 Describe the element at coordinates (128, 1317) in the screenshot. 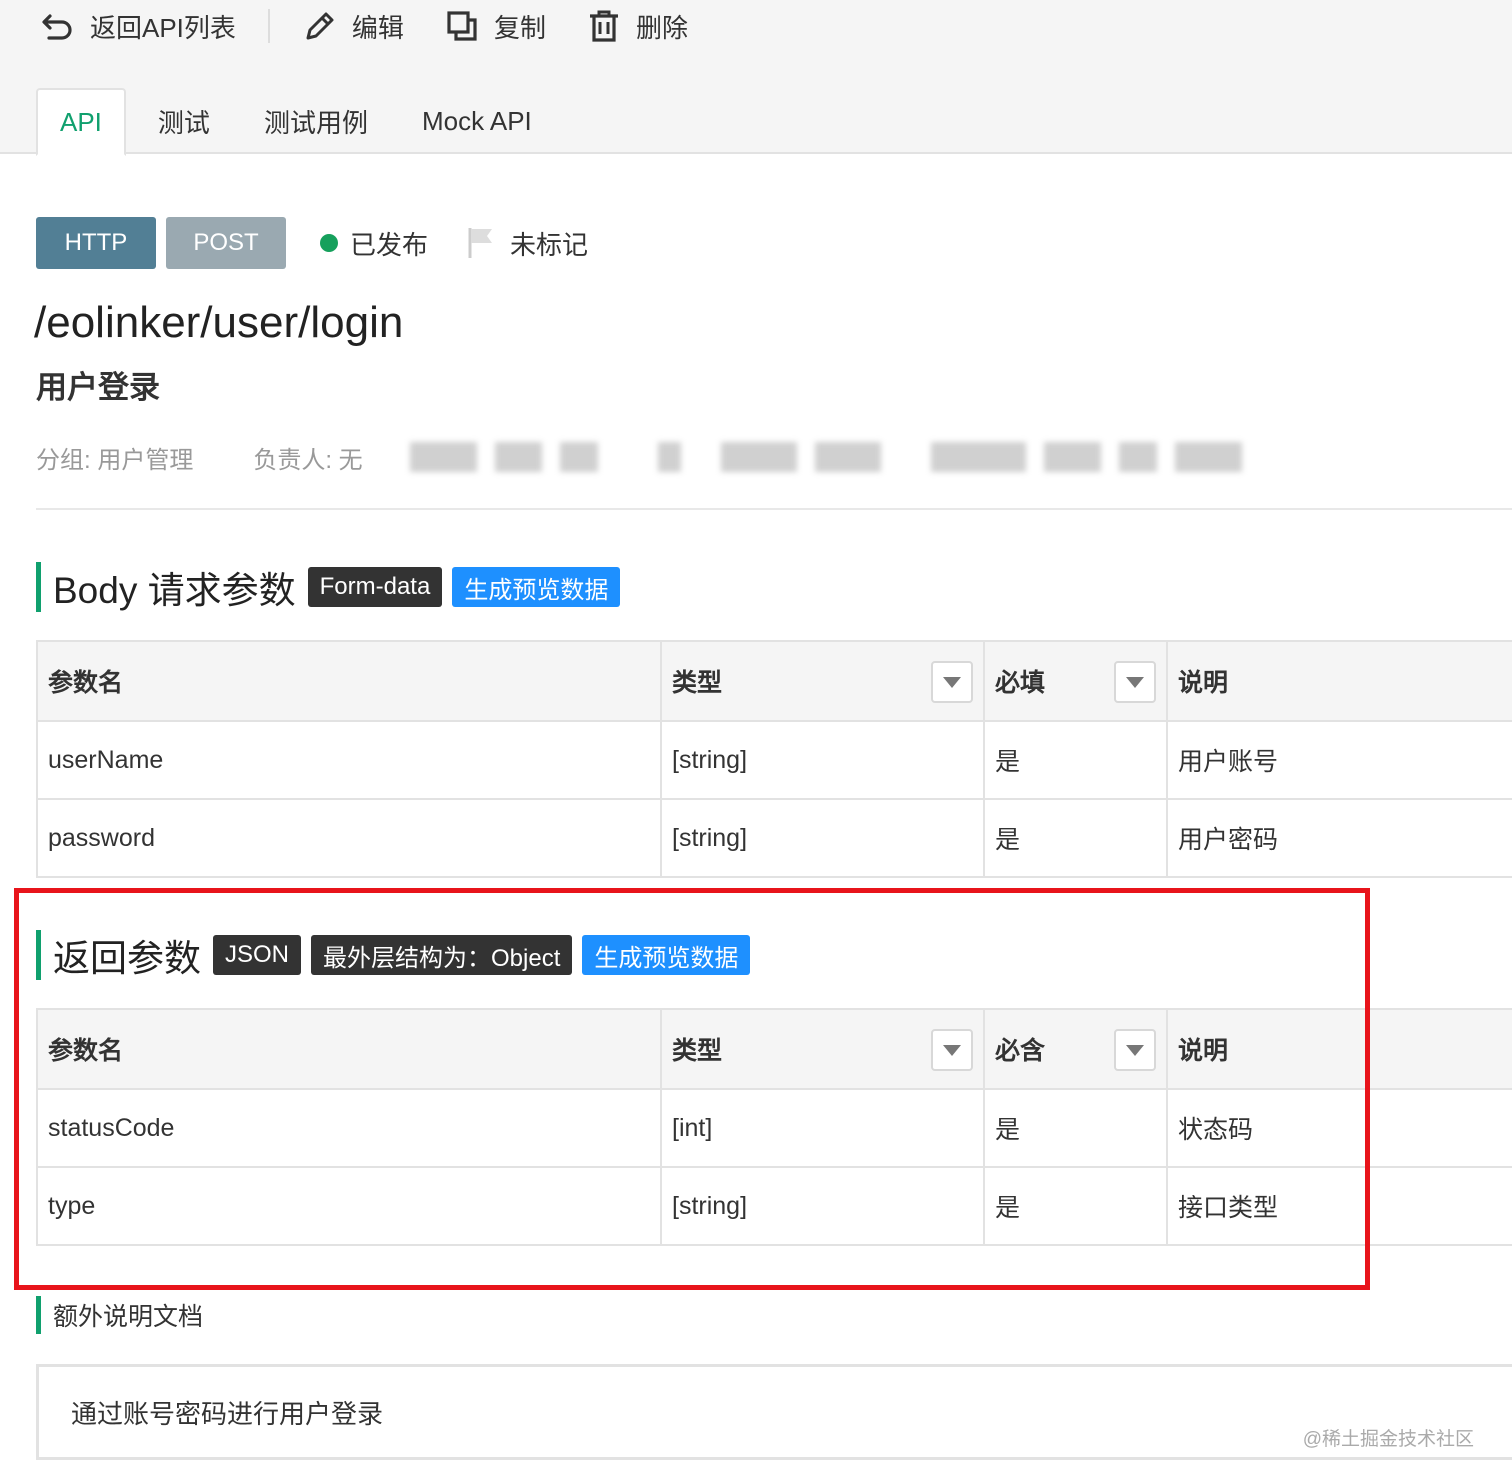

I see `extra-doc-title: 额外说明文档` at that location.